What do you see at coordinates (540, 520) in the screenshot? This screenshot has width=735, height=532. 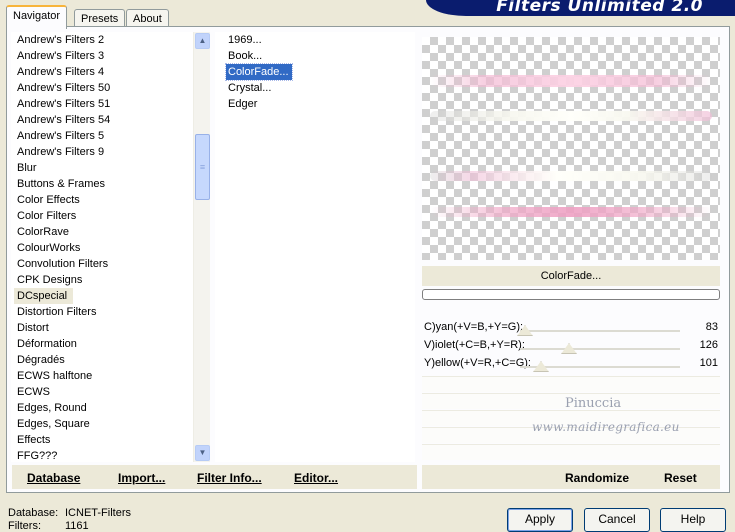 I see `apply-button: Apply` at bounding box center [540, 520].